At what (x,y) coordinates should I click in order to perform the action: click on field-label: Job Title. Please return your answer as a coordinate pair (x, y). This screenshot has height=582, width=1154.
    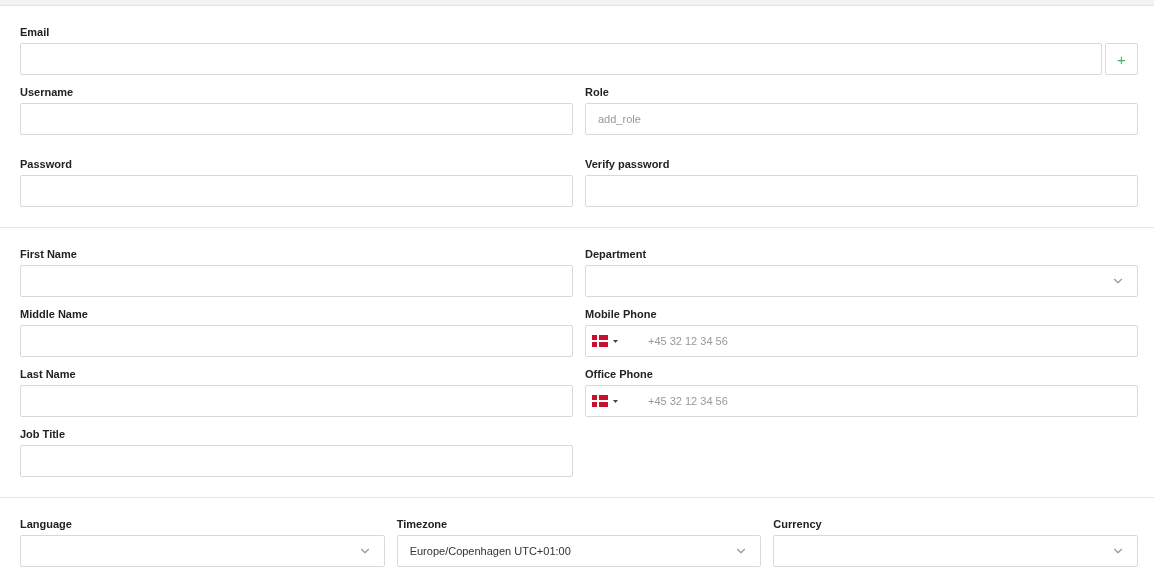
    Looking at the image, I should click on (43, 434).